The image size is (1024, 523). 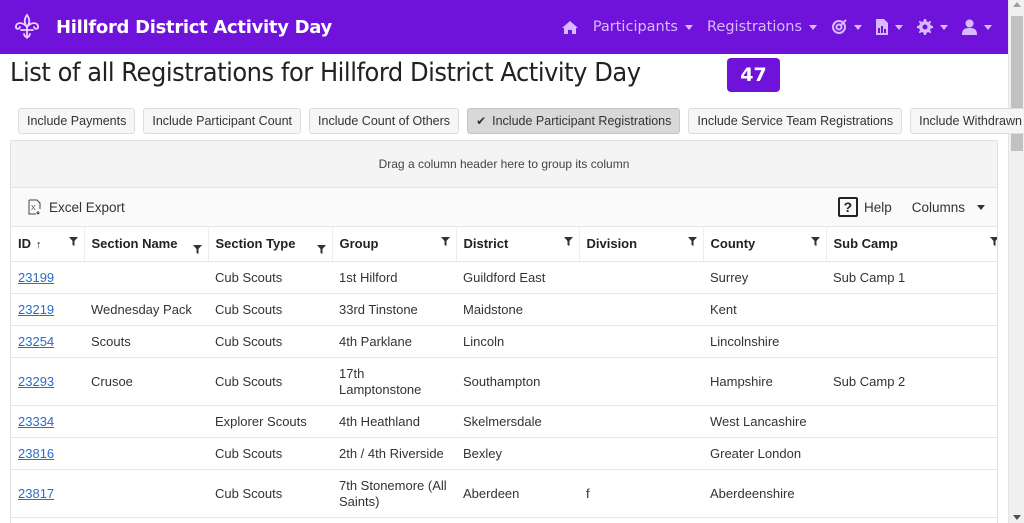 I want to click on cell-section-name: Wednesday Pack, so click(x=146, y=309).